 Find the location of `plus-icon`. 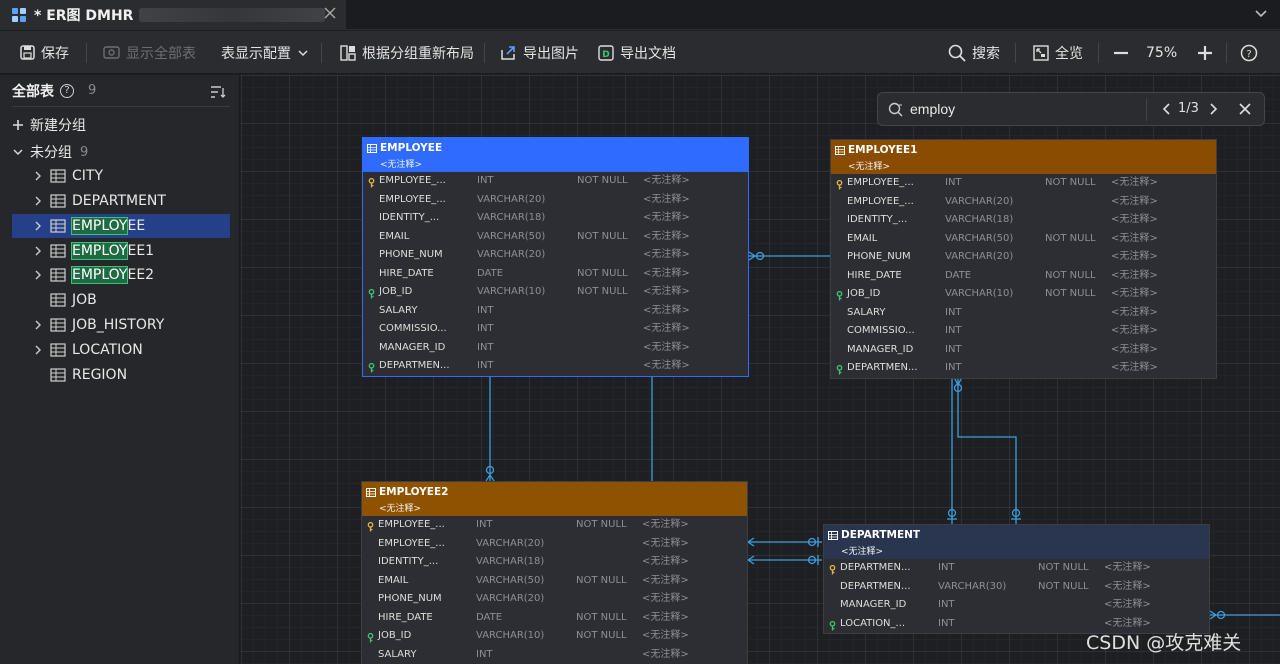

plus-icon is located at coordinates (18, 125).